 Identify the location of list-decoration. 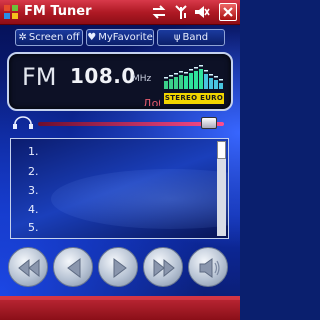
(139, 199).